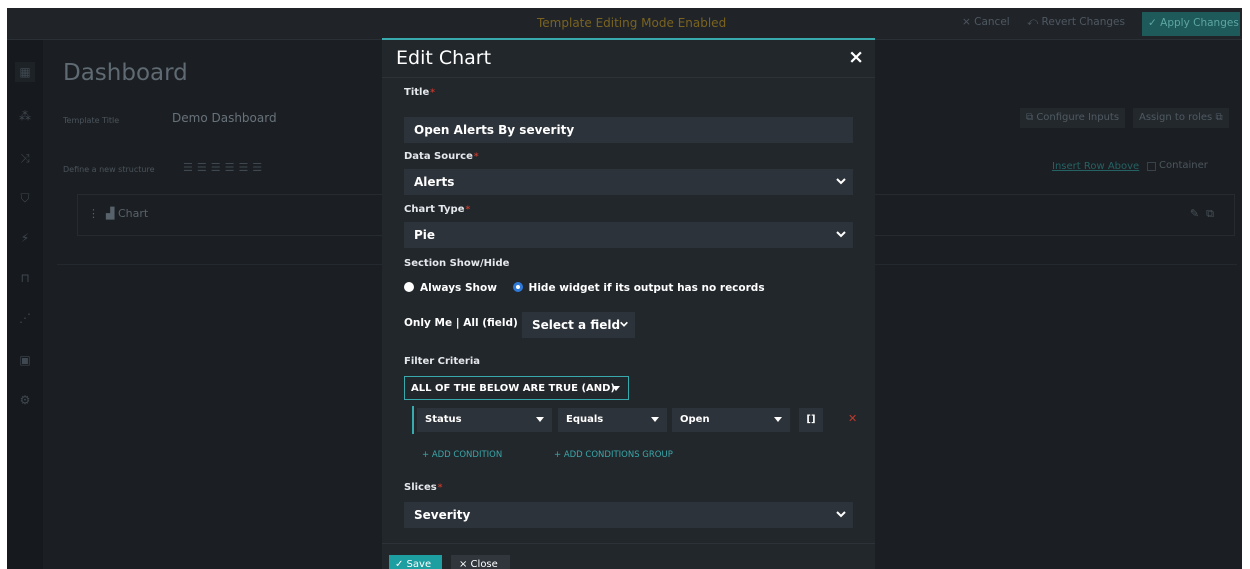 The width and height of the screenshot is (1250, 569). Describe the element at coordinates (25, 278) in the screenshot. I see `briefcase-icon: ⊓` at that location.